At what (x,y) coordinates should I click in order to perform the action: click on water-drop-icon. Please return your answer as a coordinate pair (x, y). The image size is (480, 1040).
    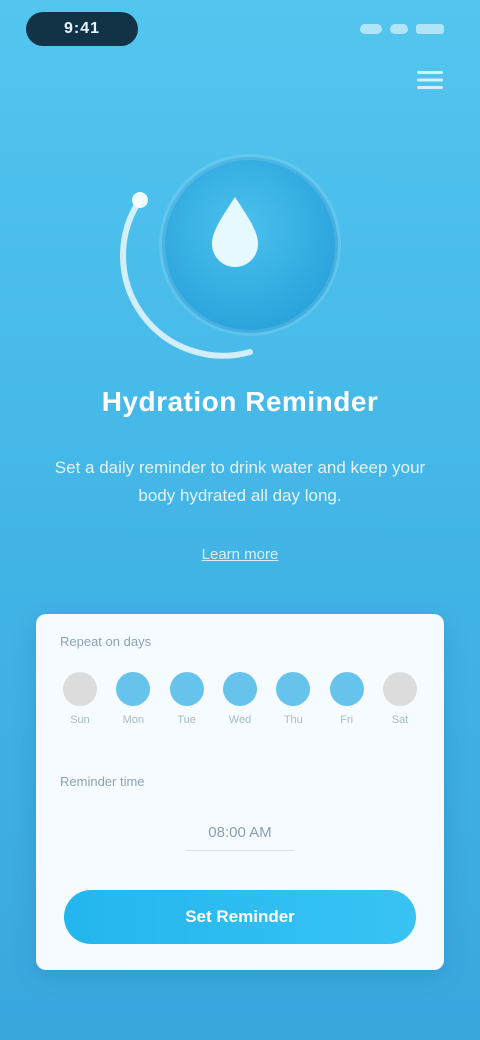
    Looking at the image, I should click on (230, 256).